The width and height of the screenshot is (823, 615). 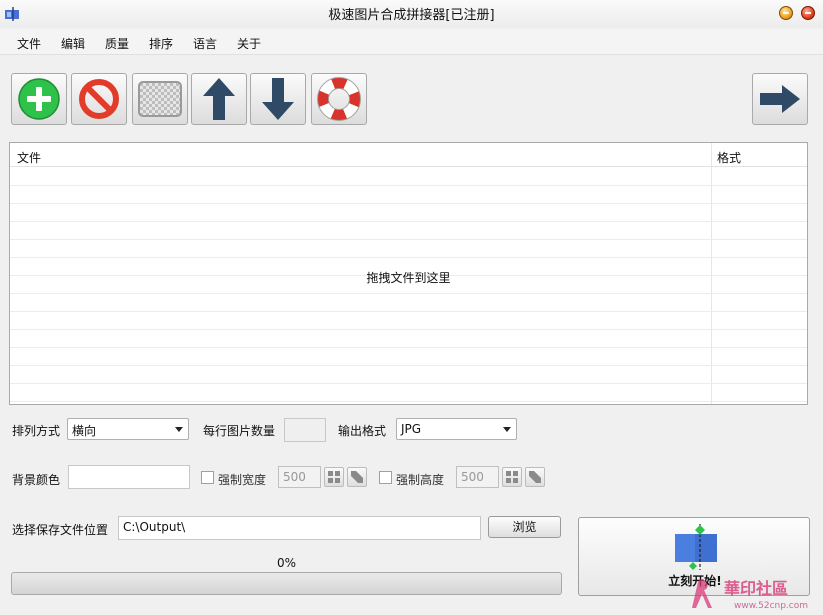 What do you see at coordinates (286, 563) in the screenshot?
I see `progress-text: 0%` at bounding box center [286, 563].